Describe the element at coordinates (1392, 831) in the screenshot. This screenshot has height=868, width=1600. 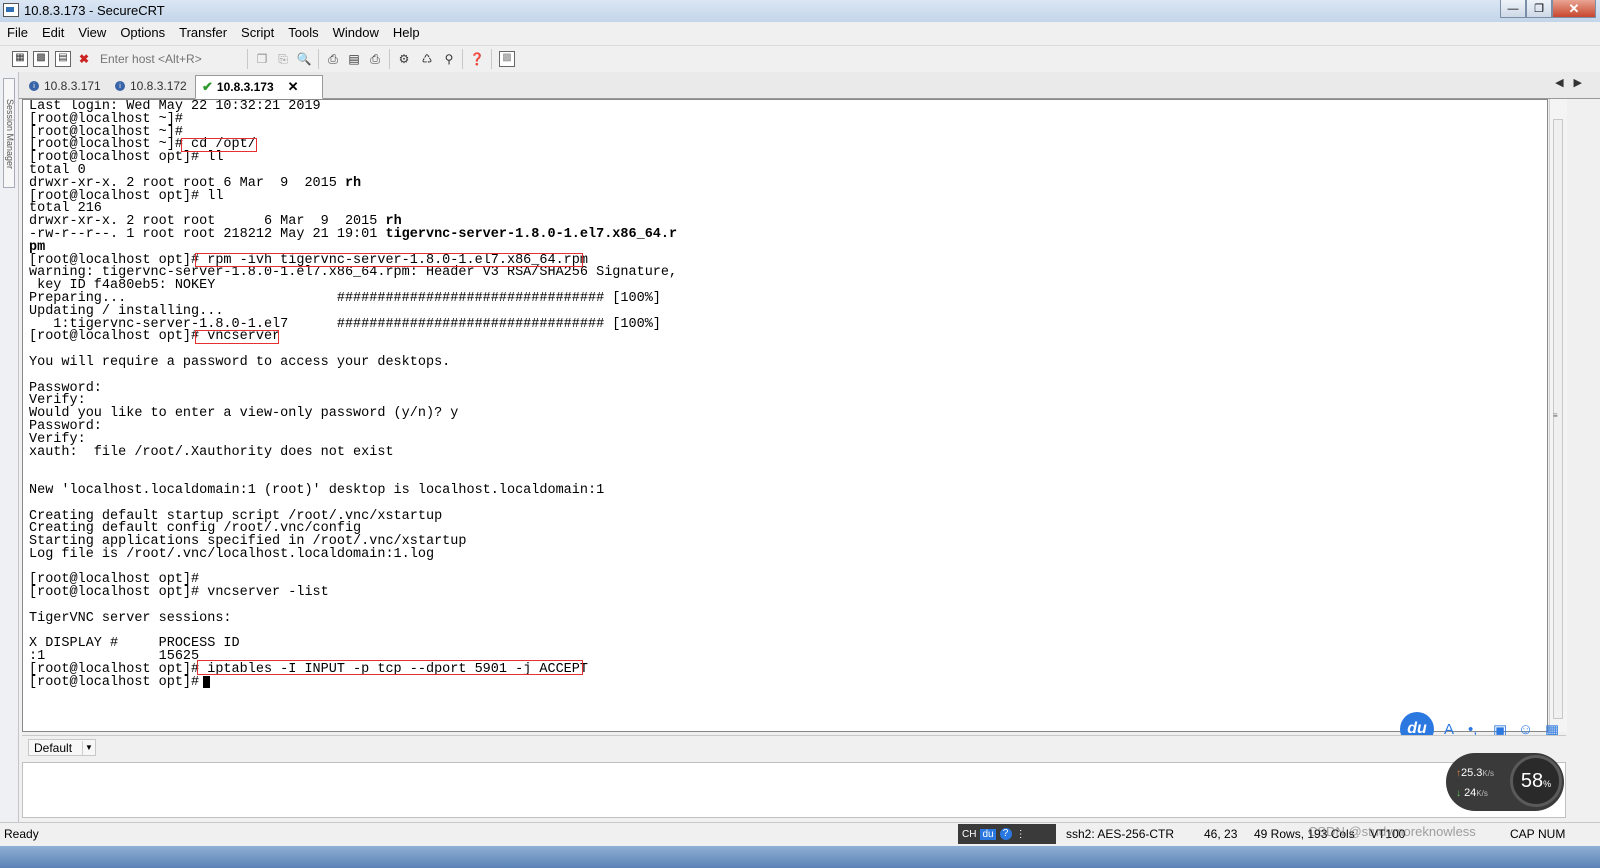
I see `watermark: CSDN @studymoreknowless` at that location.